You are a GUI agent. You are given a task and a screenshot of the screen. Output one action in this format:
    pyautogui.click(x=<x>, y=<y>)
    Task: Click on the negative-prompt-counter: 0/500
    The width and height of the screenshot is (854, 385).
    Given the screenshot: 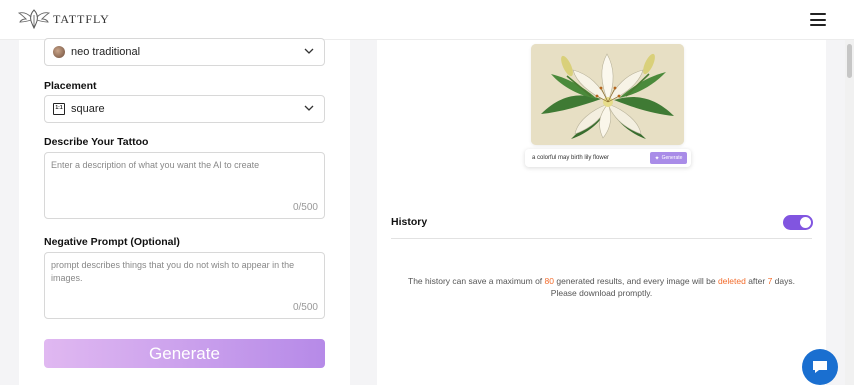 What is the action you would take?
    pyautogui.click(x=305, y=307)
    